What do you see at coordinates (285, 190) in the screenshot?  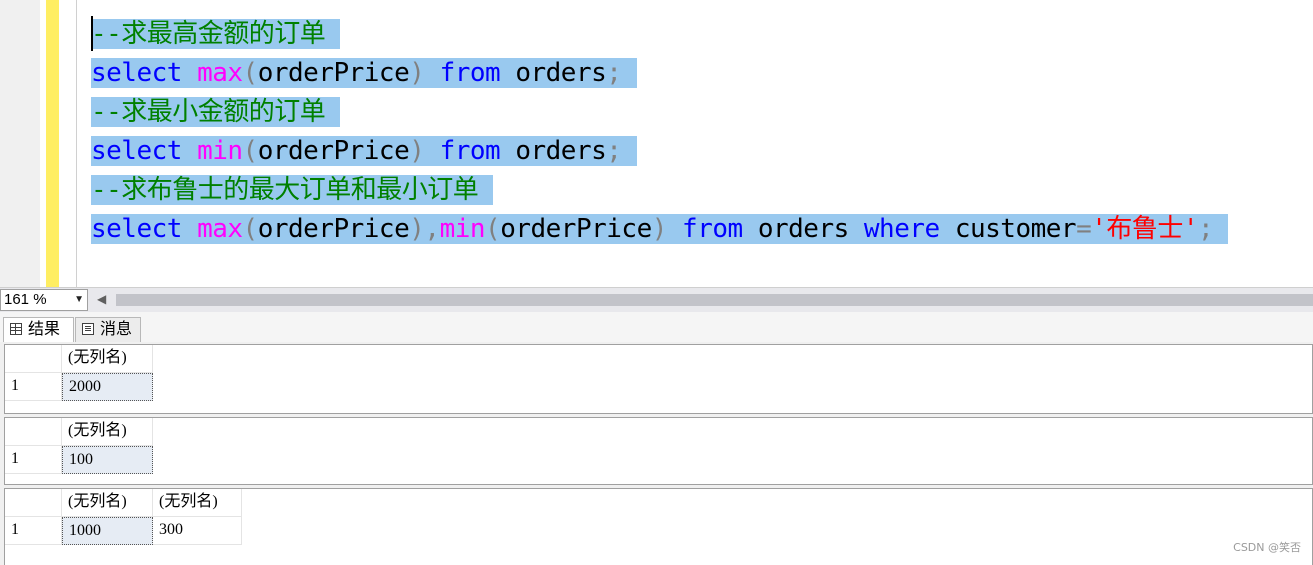 I see `code-token: --求布鲁士的最大订单和最小订单` at bounding box center [285, 190].